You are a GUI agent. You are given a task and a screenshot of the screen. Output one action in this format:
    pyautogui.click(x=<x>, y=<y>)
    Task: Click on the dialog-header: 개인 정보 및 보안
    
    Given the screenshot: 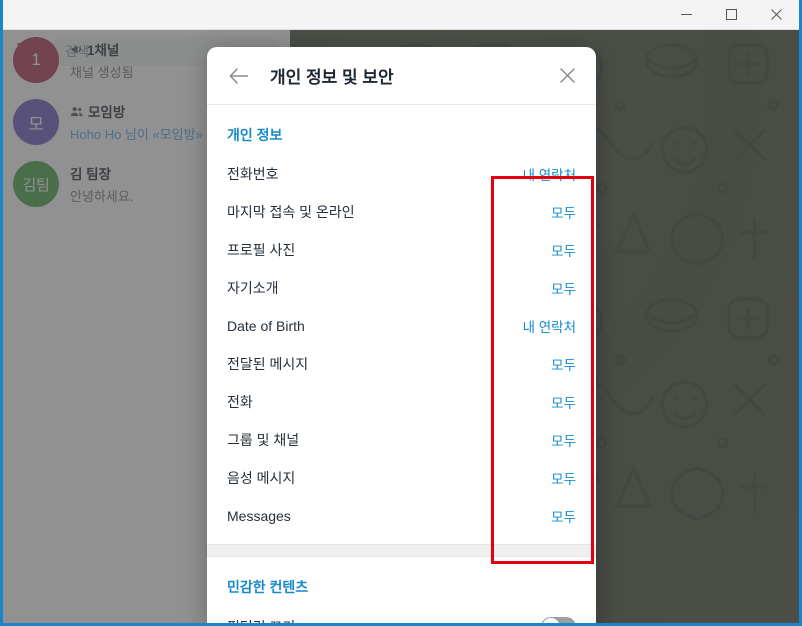 What is the action you would take?
    pyautogui.click(x=401, y=76)
    